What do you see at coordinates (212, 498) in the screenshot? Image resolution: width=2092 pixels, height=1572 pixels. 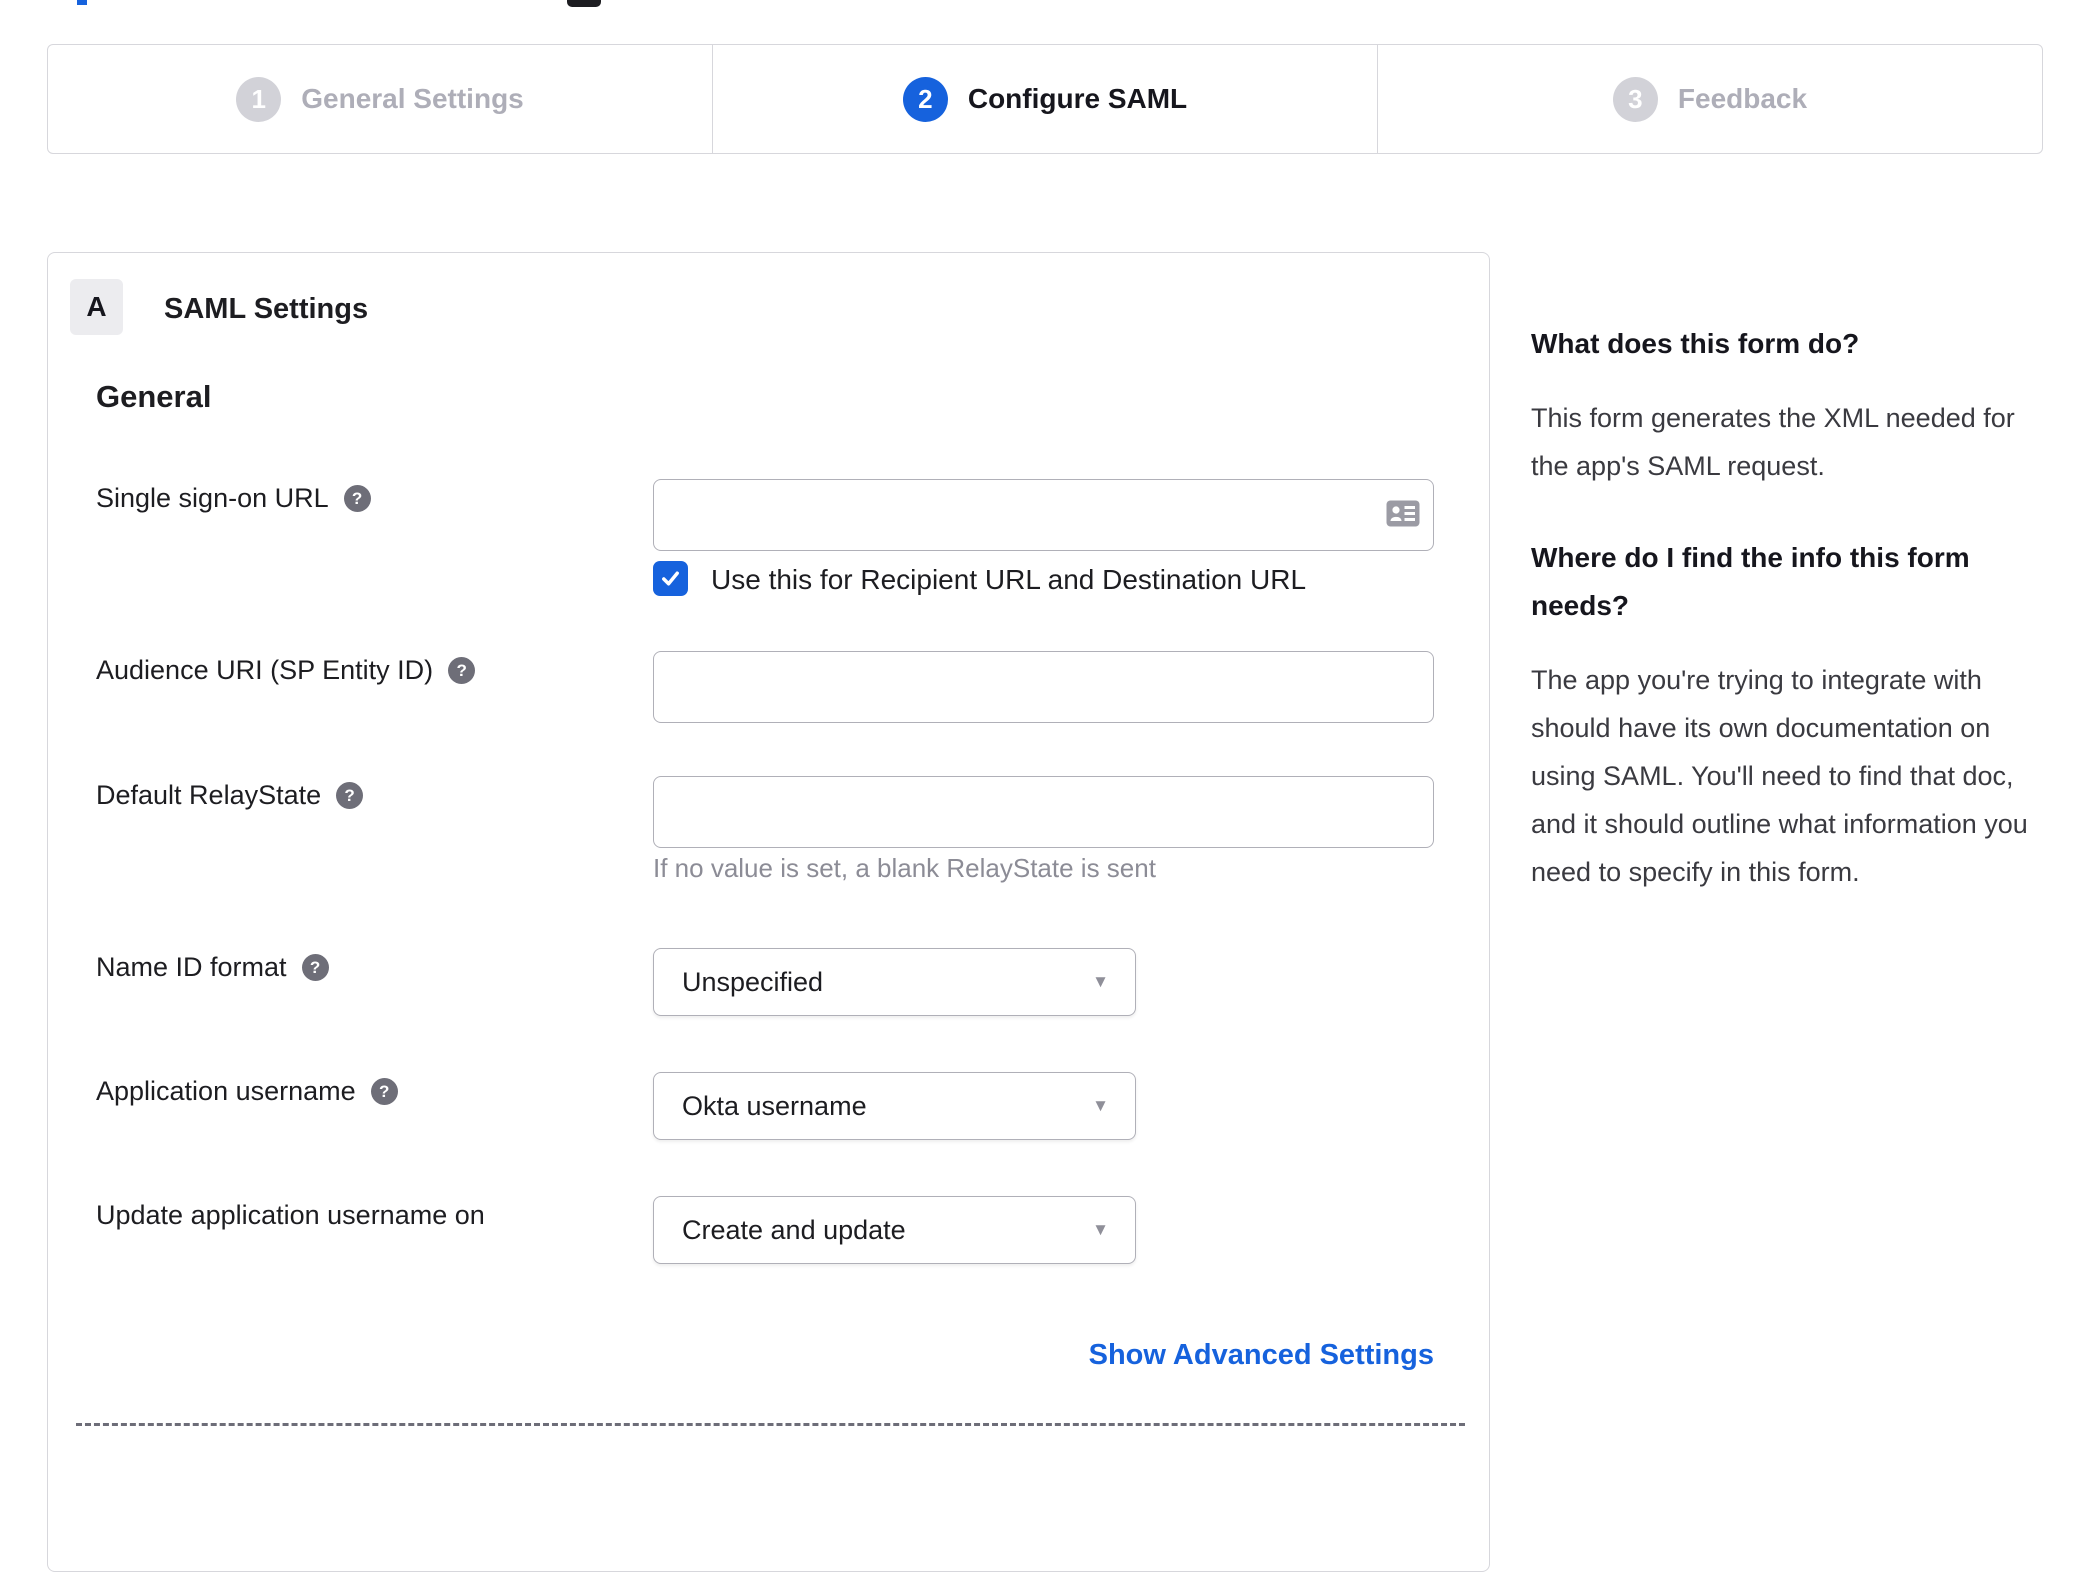 I see `sso-url-label-text: Single sign-on URL` at bounding box center [212, 498].